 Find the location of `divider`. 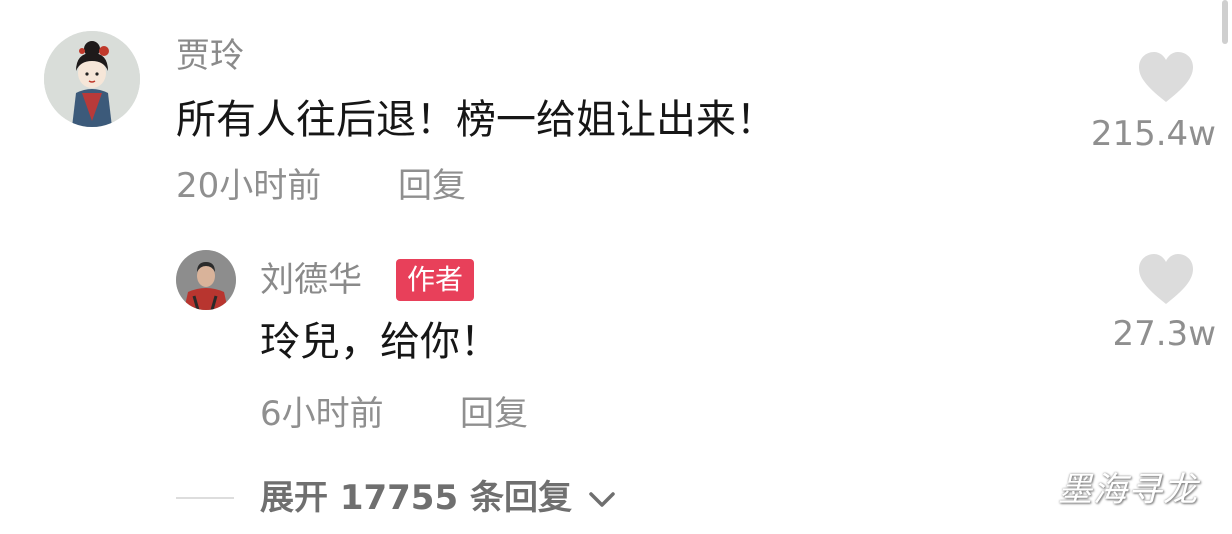

divider is located at coordinates (205, 498).